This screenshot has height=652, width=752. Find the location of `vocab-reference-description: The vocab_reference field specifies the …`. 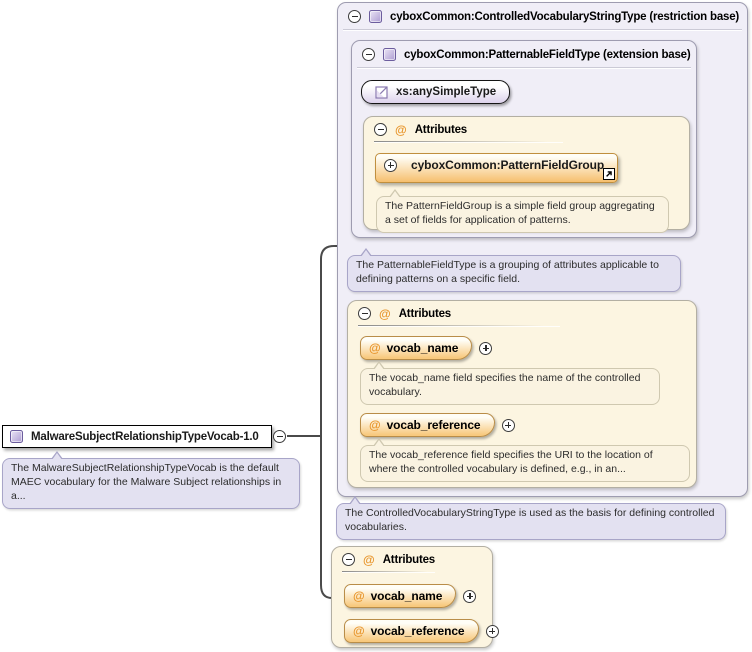

vocab-reference-description: The vocab_reference field specifies the … is located at coordinates (525, 460).